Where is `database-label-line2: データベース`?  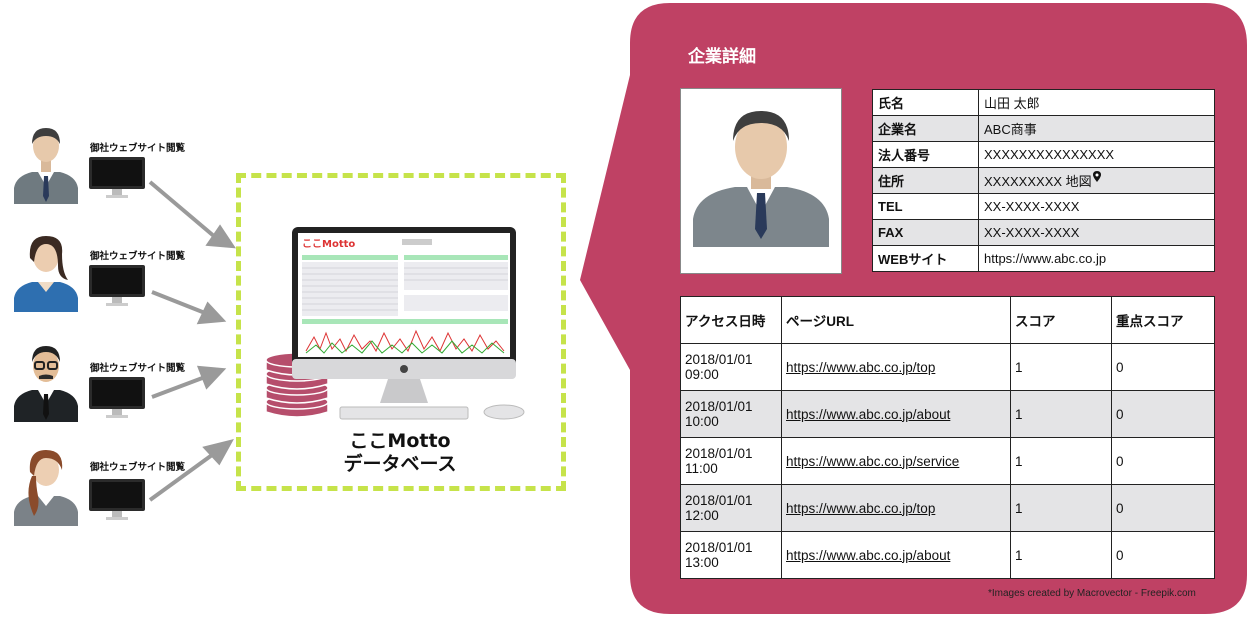 database-label-line2: データベース is located at coordinates (400, 464).